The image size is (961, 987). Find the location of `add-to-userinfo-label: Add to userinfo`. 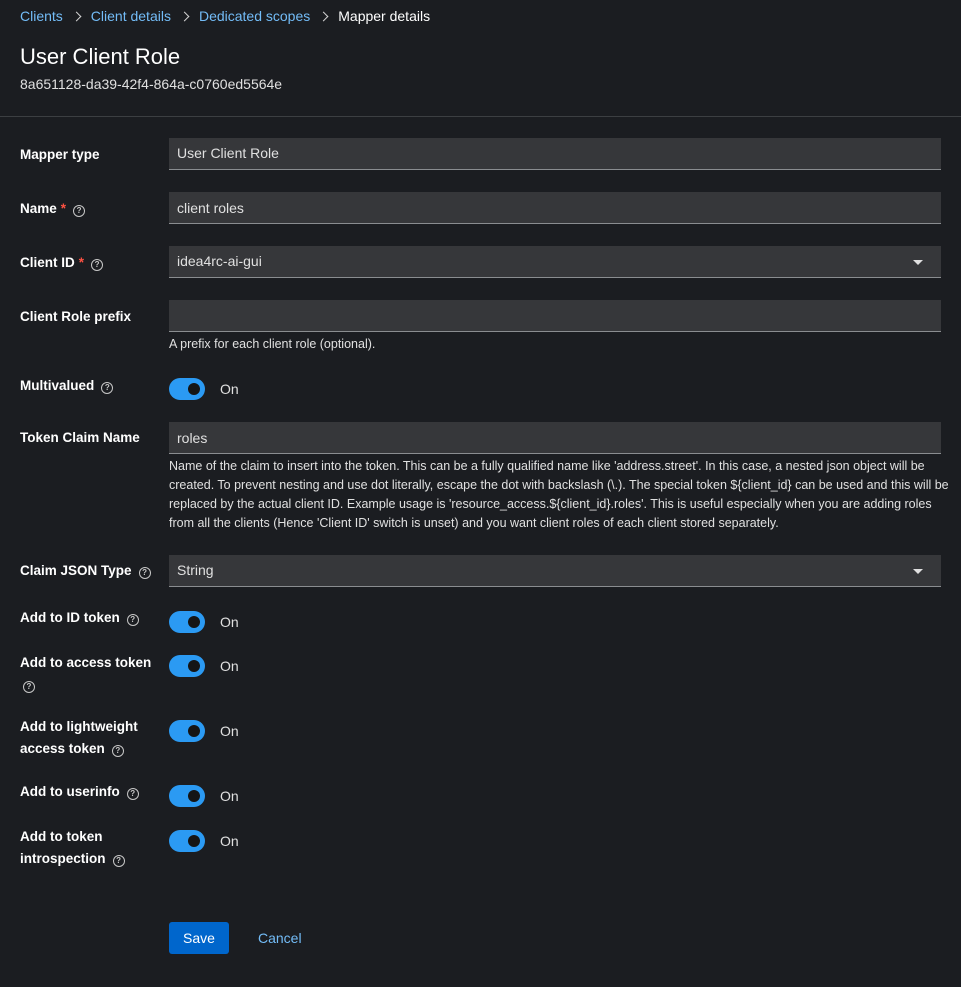

add-to-userinfo-label: Add to userinfo is located at coordinates (79, 792).